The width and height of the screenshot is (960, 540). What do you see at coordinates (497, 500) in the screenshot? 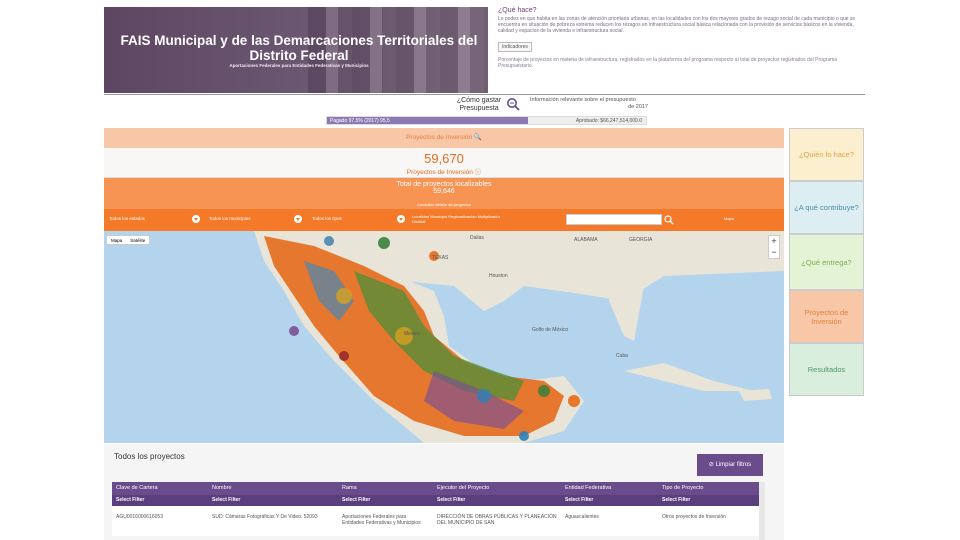
I see `filter-select-ejecutor: Select Filter` at bounding box center [497, 500].